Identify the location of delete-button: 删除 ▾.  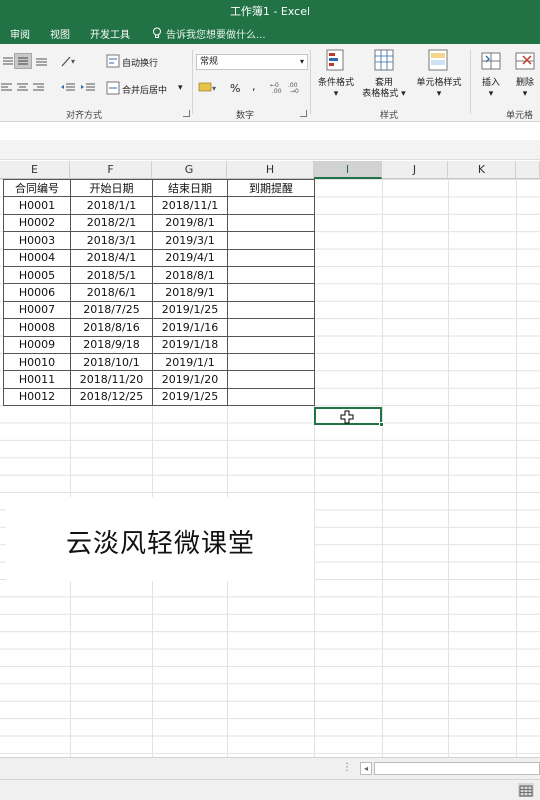
(525, 89).